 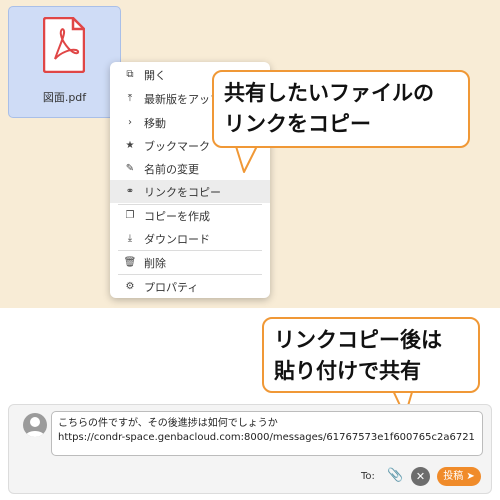 What do you see at coordinates (358, 340) in the screenshot?
I see `callout-line: リンクコピー後は` at bounding box center [358, 340].